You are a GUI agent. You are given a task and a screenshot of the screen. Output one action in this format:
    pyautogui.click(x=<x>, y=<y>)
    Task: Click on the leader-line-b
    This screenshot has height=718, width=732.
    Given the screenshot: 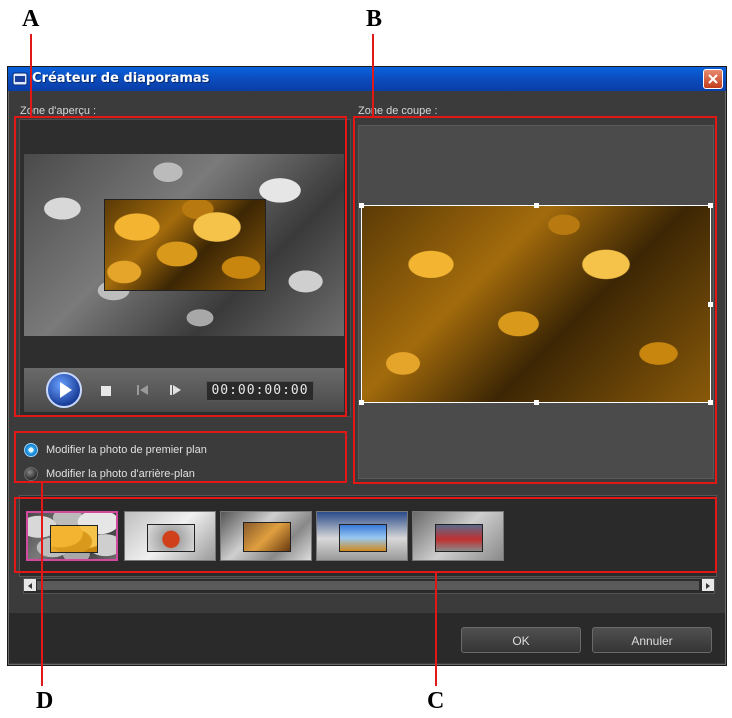 What is the action you would take?
    pyautogui.click(x=373, y=75)
    